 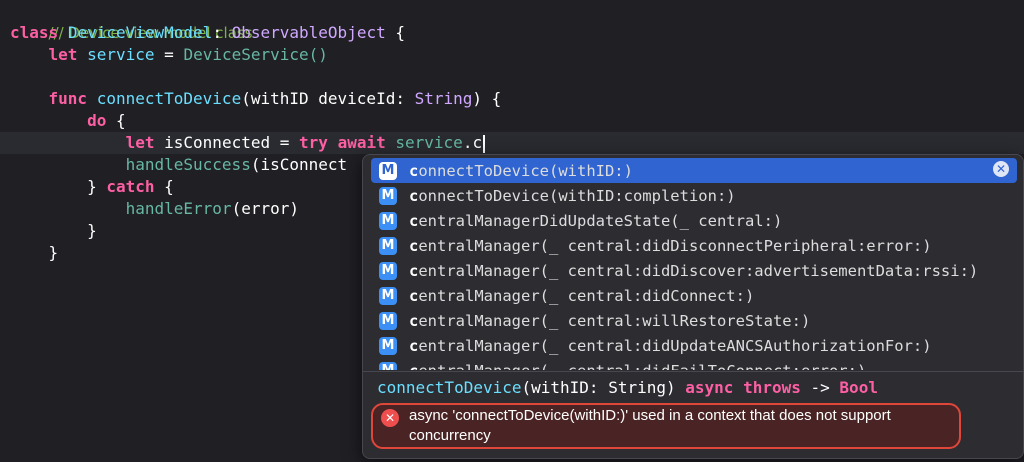 What do you see at coordinates (323, 98) in the screenshot?
I see `func-params: (withID deviceId:` at bounding box center [323, 98].